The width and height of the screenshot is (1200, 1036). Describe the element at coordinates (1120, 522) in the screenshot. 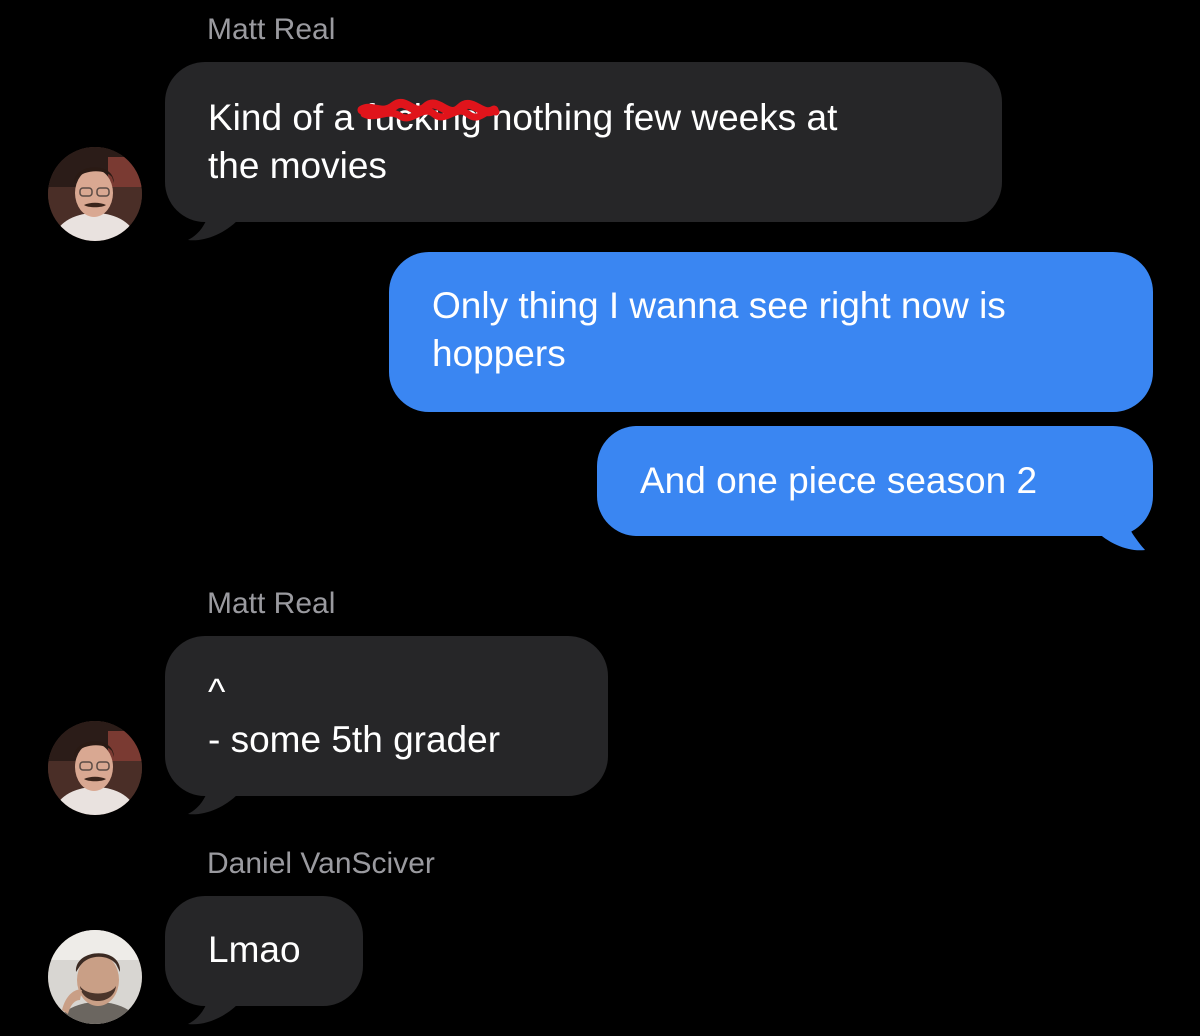

I see `bubble-tail-outgoing` at that location.